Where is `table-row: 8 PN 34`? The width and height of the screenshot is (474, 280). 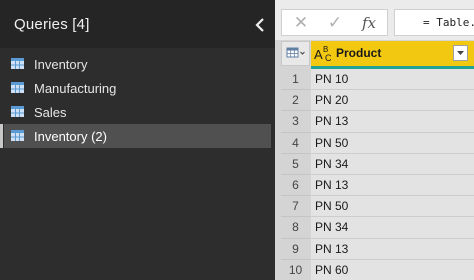
table-row: 8 PN 34 is located at coordinates (377, 228).